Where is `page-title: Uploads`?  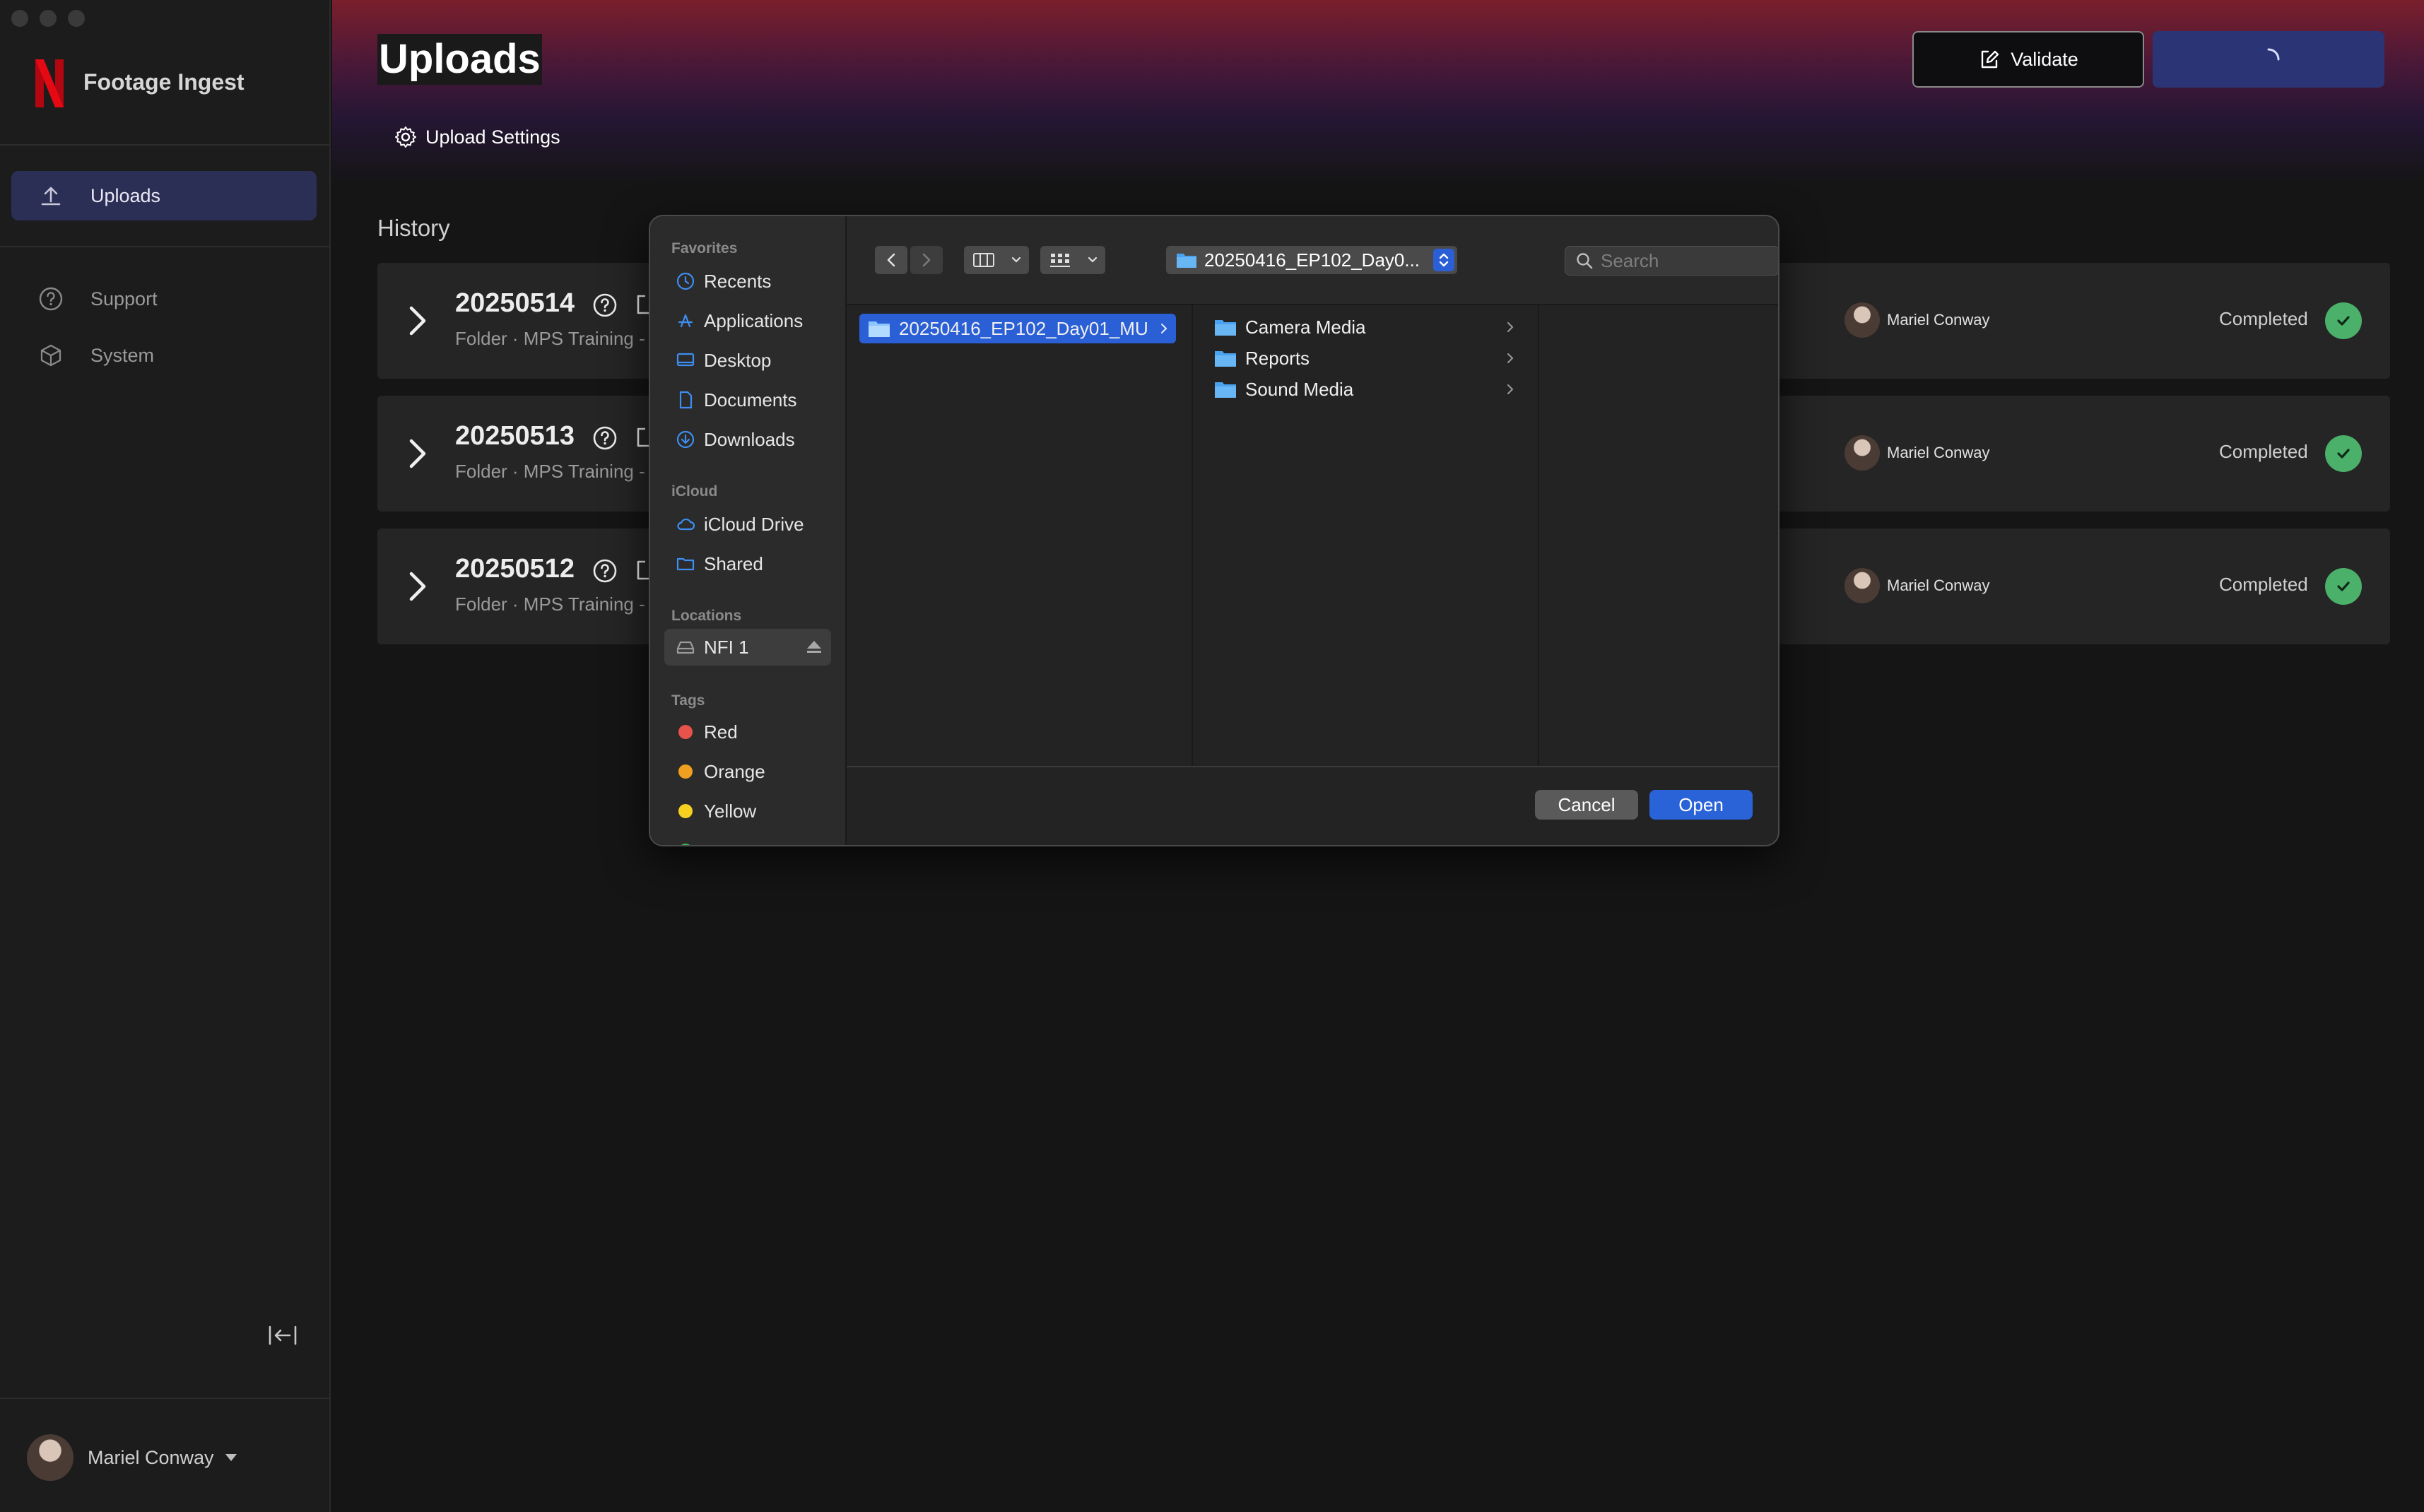
page-title: Uploads is located at coordinates (459, 59).